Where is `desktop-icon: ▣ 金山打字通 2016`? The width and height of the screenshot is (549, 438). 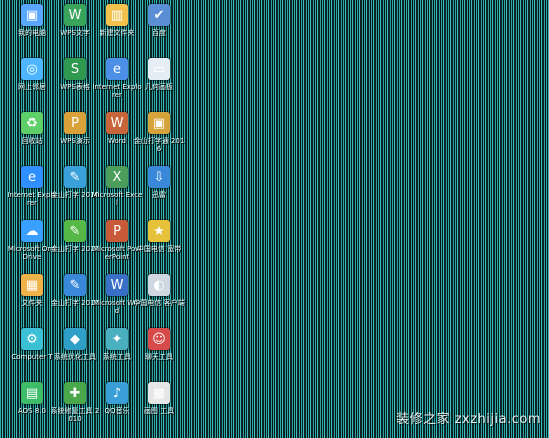
desktop-icon: ▣ 金山打字通 2016 is located at coordinates (159, 138).